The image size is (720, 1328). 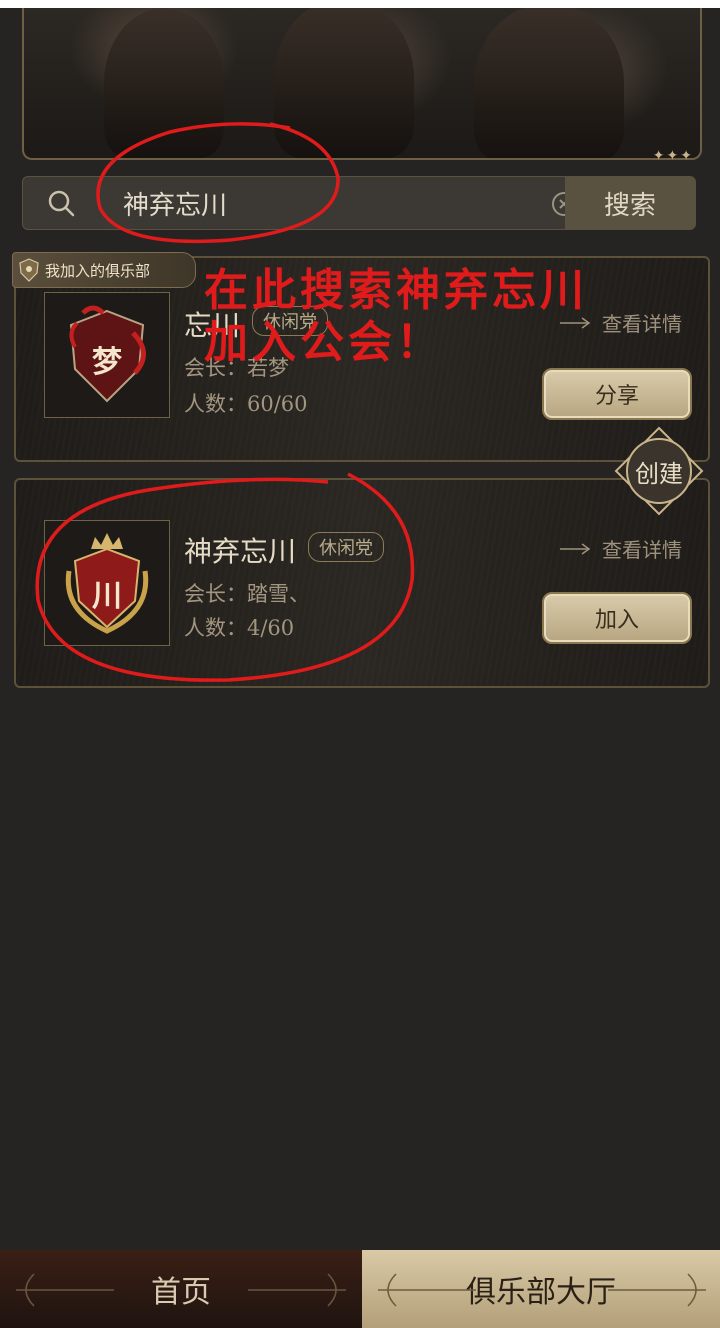 I want to click on share-button: 分享, so click(x=617, y=394).